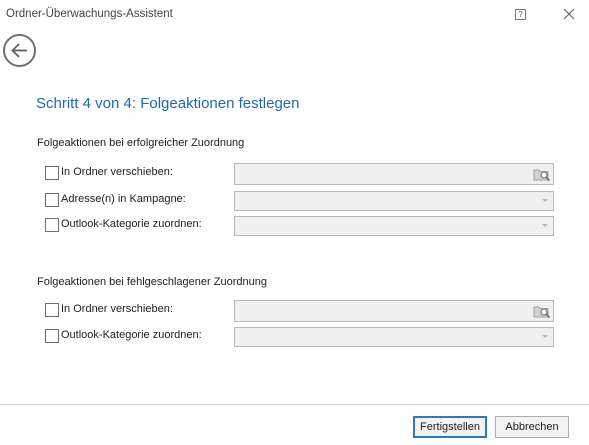 The image size is (589, 445). I want to click on back-arrow-icon, so click(19, 50).